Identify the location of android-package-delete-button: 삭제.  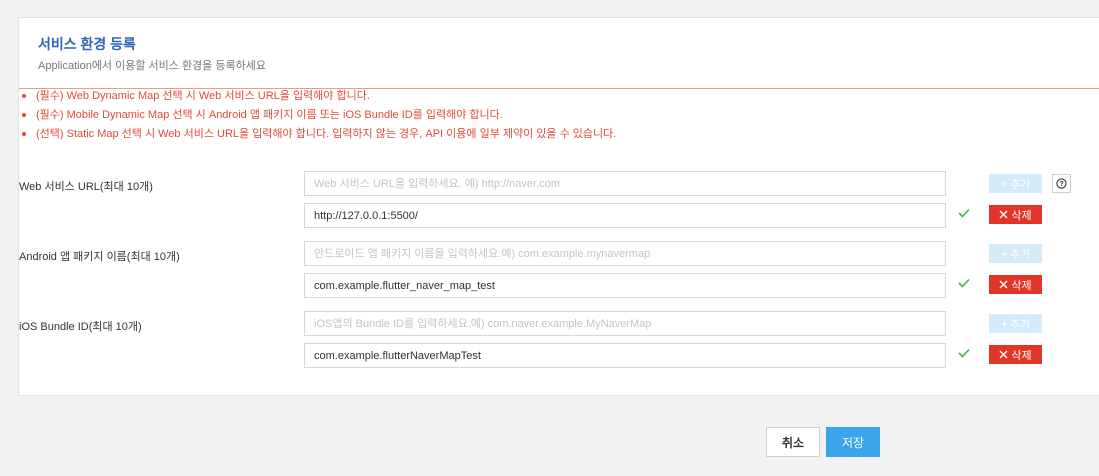
(1015, 284).